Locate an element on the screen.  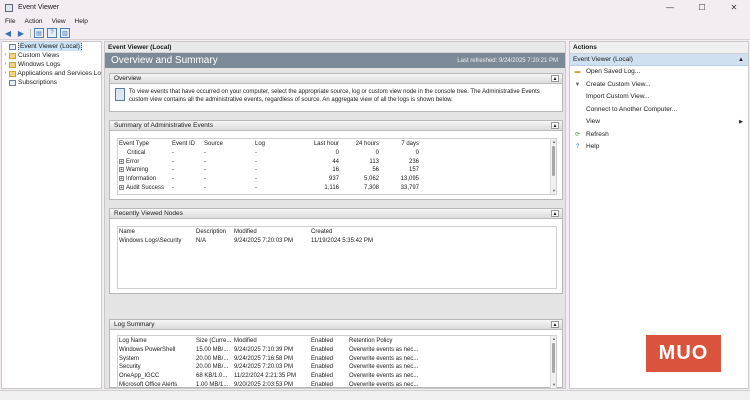
admin-events-section-header: Summary of Administrative Events ▲ is located at coordinates (336, 126).